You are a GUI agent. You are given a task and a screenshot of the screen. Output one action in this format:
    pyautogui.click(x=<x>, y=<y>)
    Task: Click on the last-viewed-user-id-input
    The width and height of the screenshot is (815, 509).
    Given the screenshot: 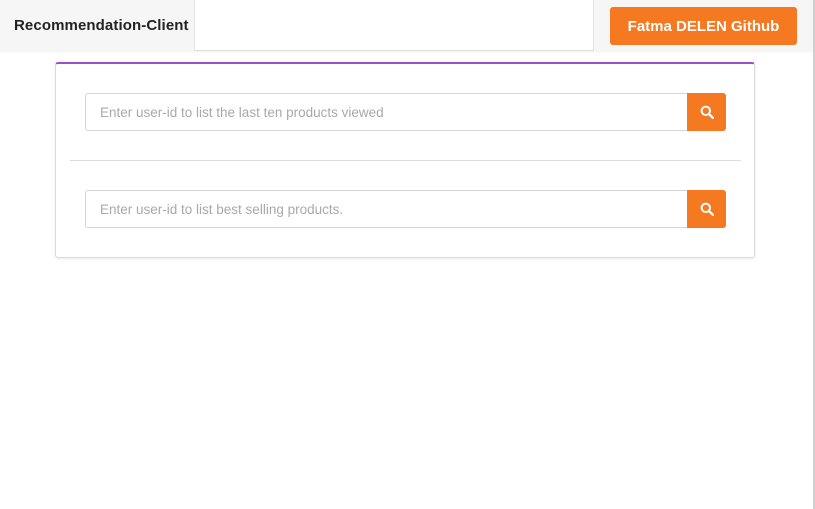 What is the action you would take?
    pyautogui.click(x=386, y=112)
    